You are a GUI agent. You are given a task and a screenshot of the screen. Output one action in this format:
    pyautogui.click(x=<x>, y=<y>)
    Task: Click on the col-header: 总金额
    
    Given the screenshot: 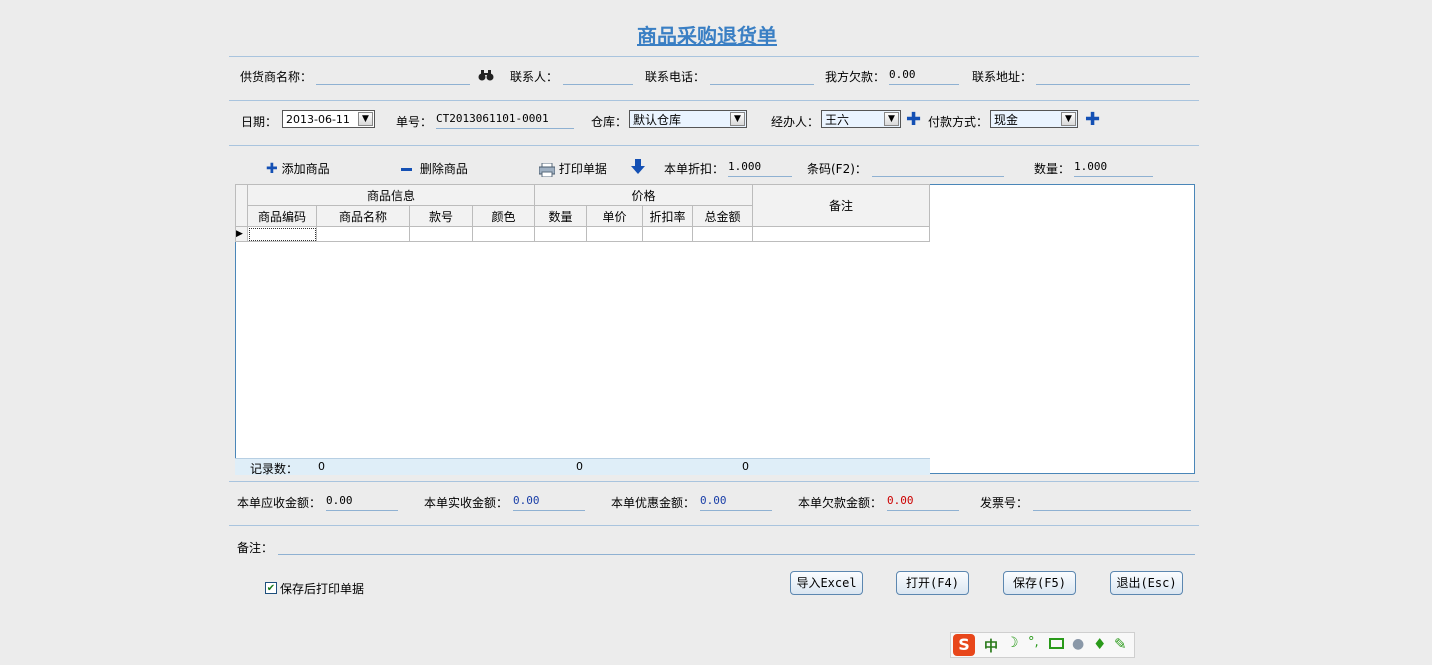 What is the action you would take?
    pyautogui.click(x=722, y=216)
    